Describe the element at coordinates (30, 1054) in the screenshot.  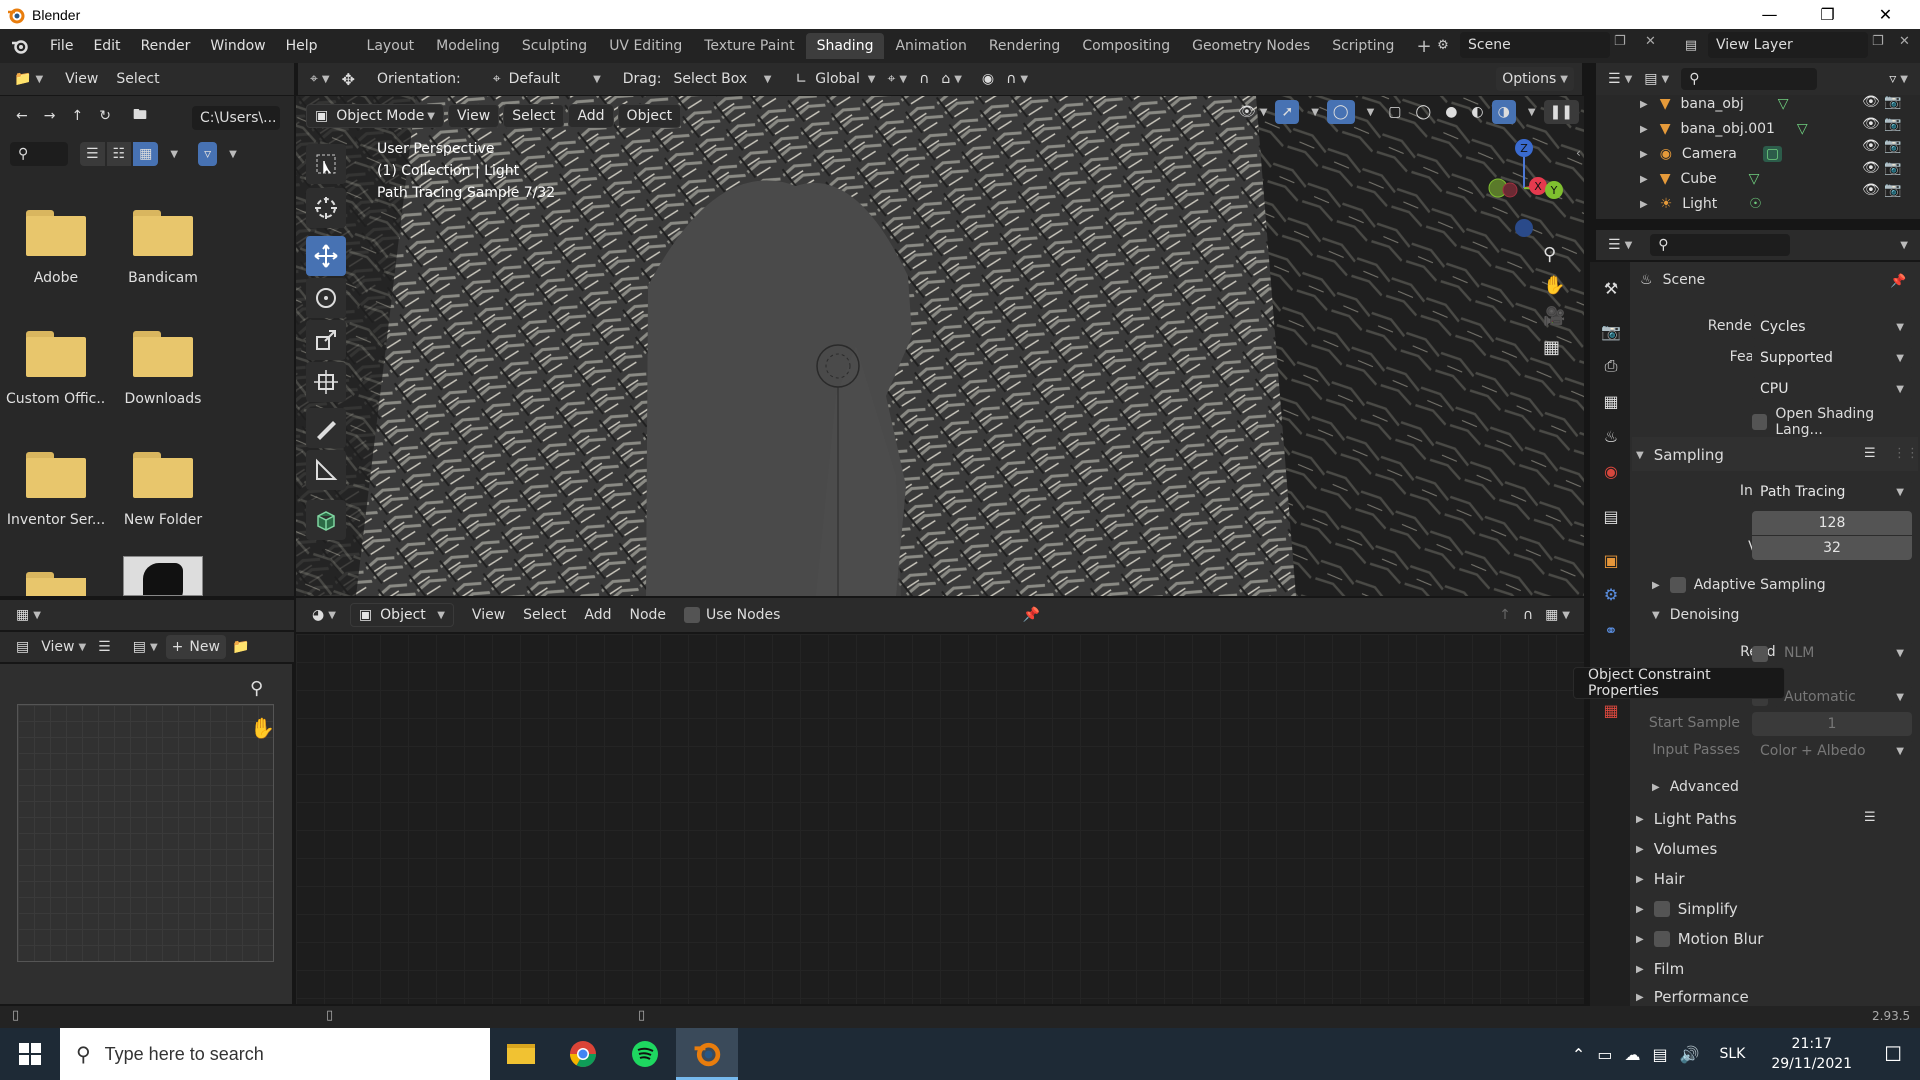
I see `windows-start-icon` at that location.